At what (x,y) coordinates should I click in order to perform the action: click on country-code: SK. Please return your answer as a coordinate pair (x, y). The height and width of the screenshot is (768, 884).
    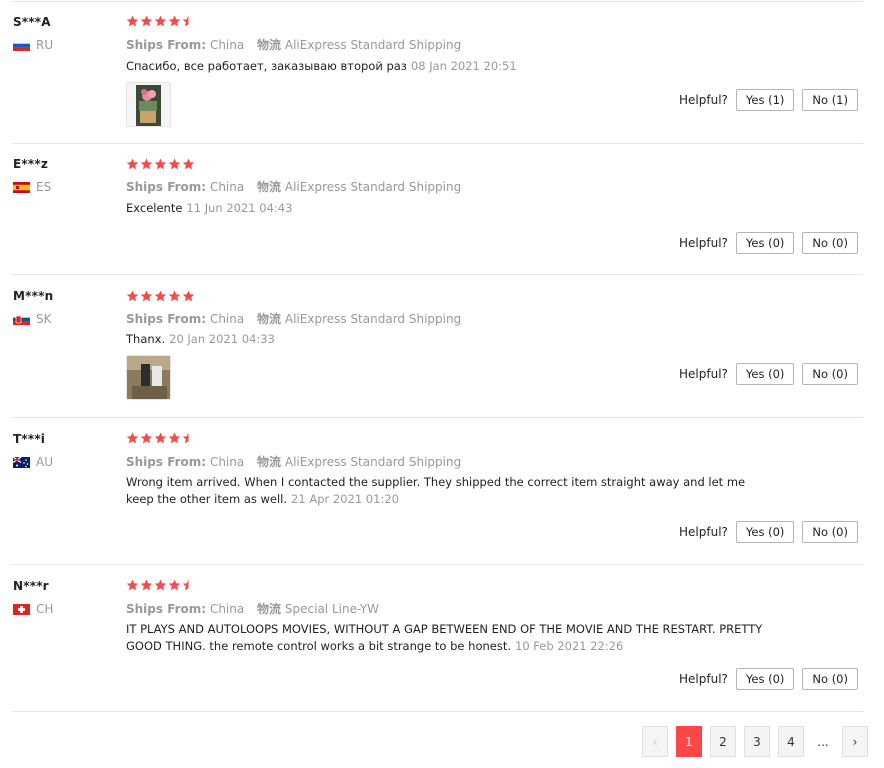
    Looking at the image, I should click on (44, 319).